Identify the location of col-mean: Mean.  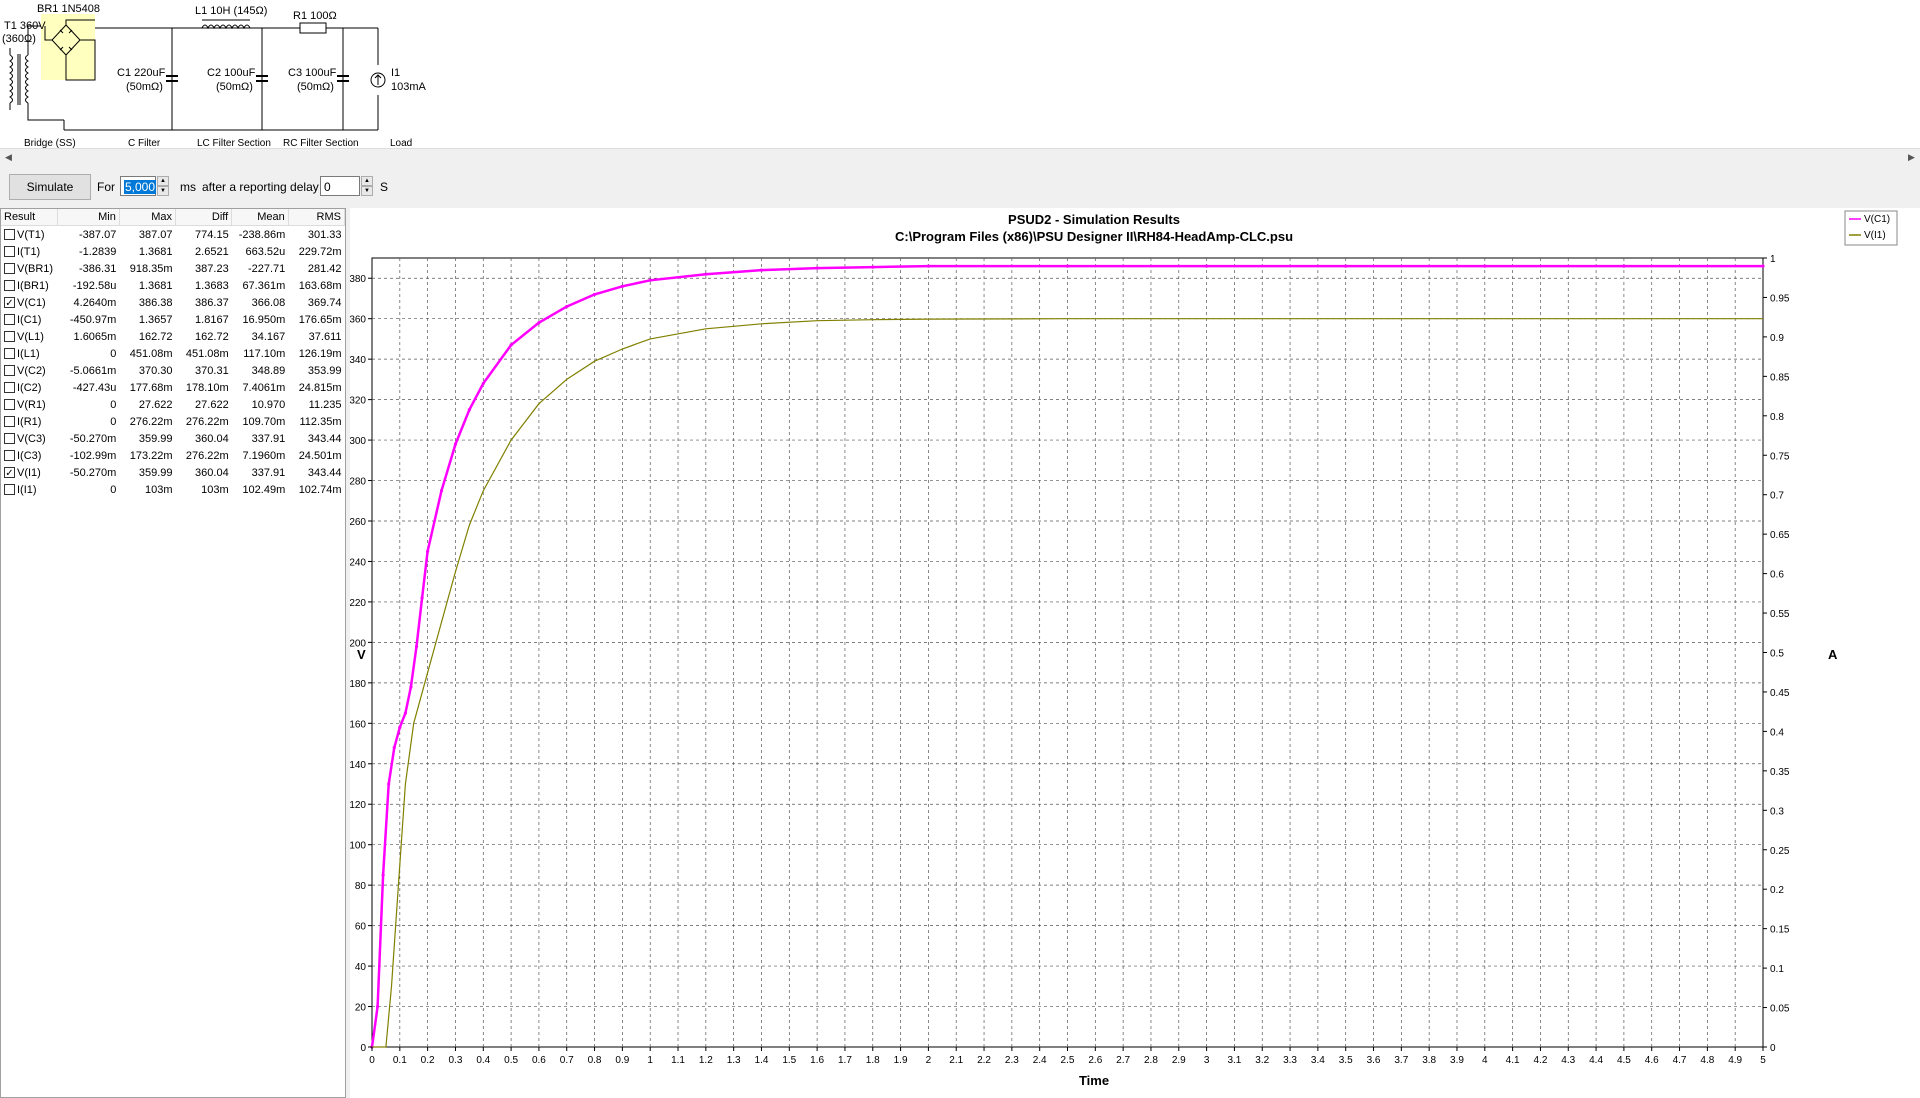
(260, 217).